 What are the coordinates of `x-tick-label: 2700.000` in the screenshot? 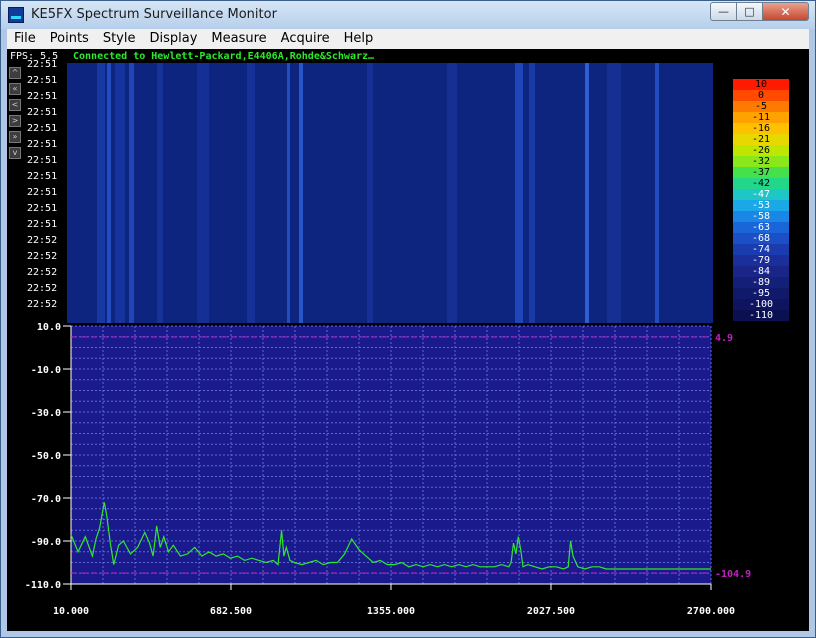 It's located at (711, 611).